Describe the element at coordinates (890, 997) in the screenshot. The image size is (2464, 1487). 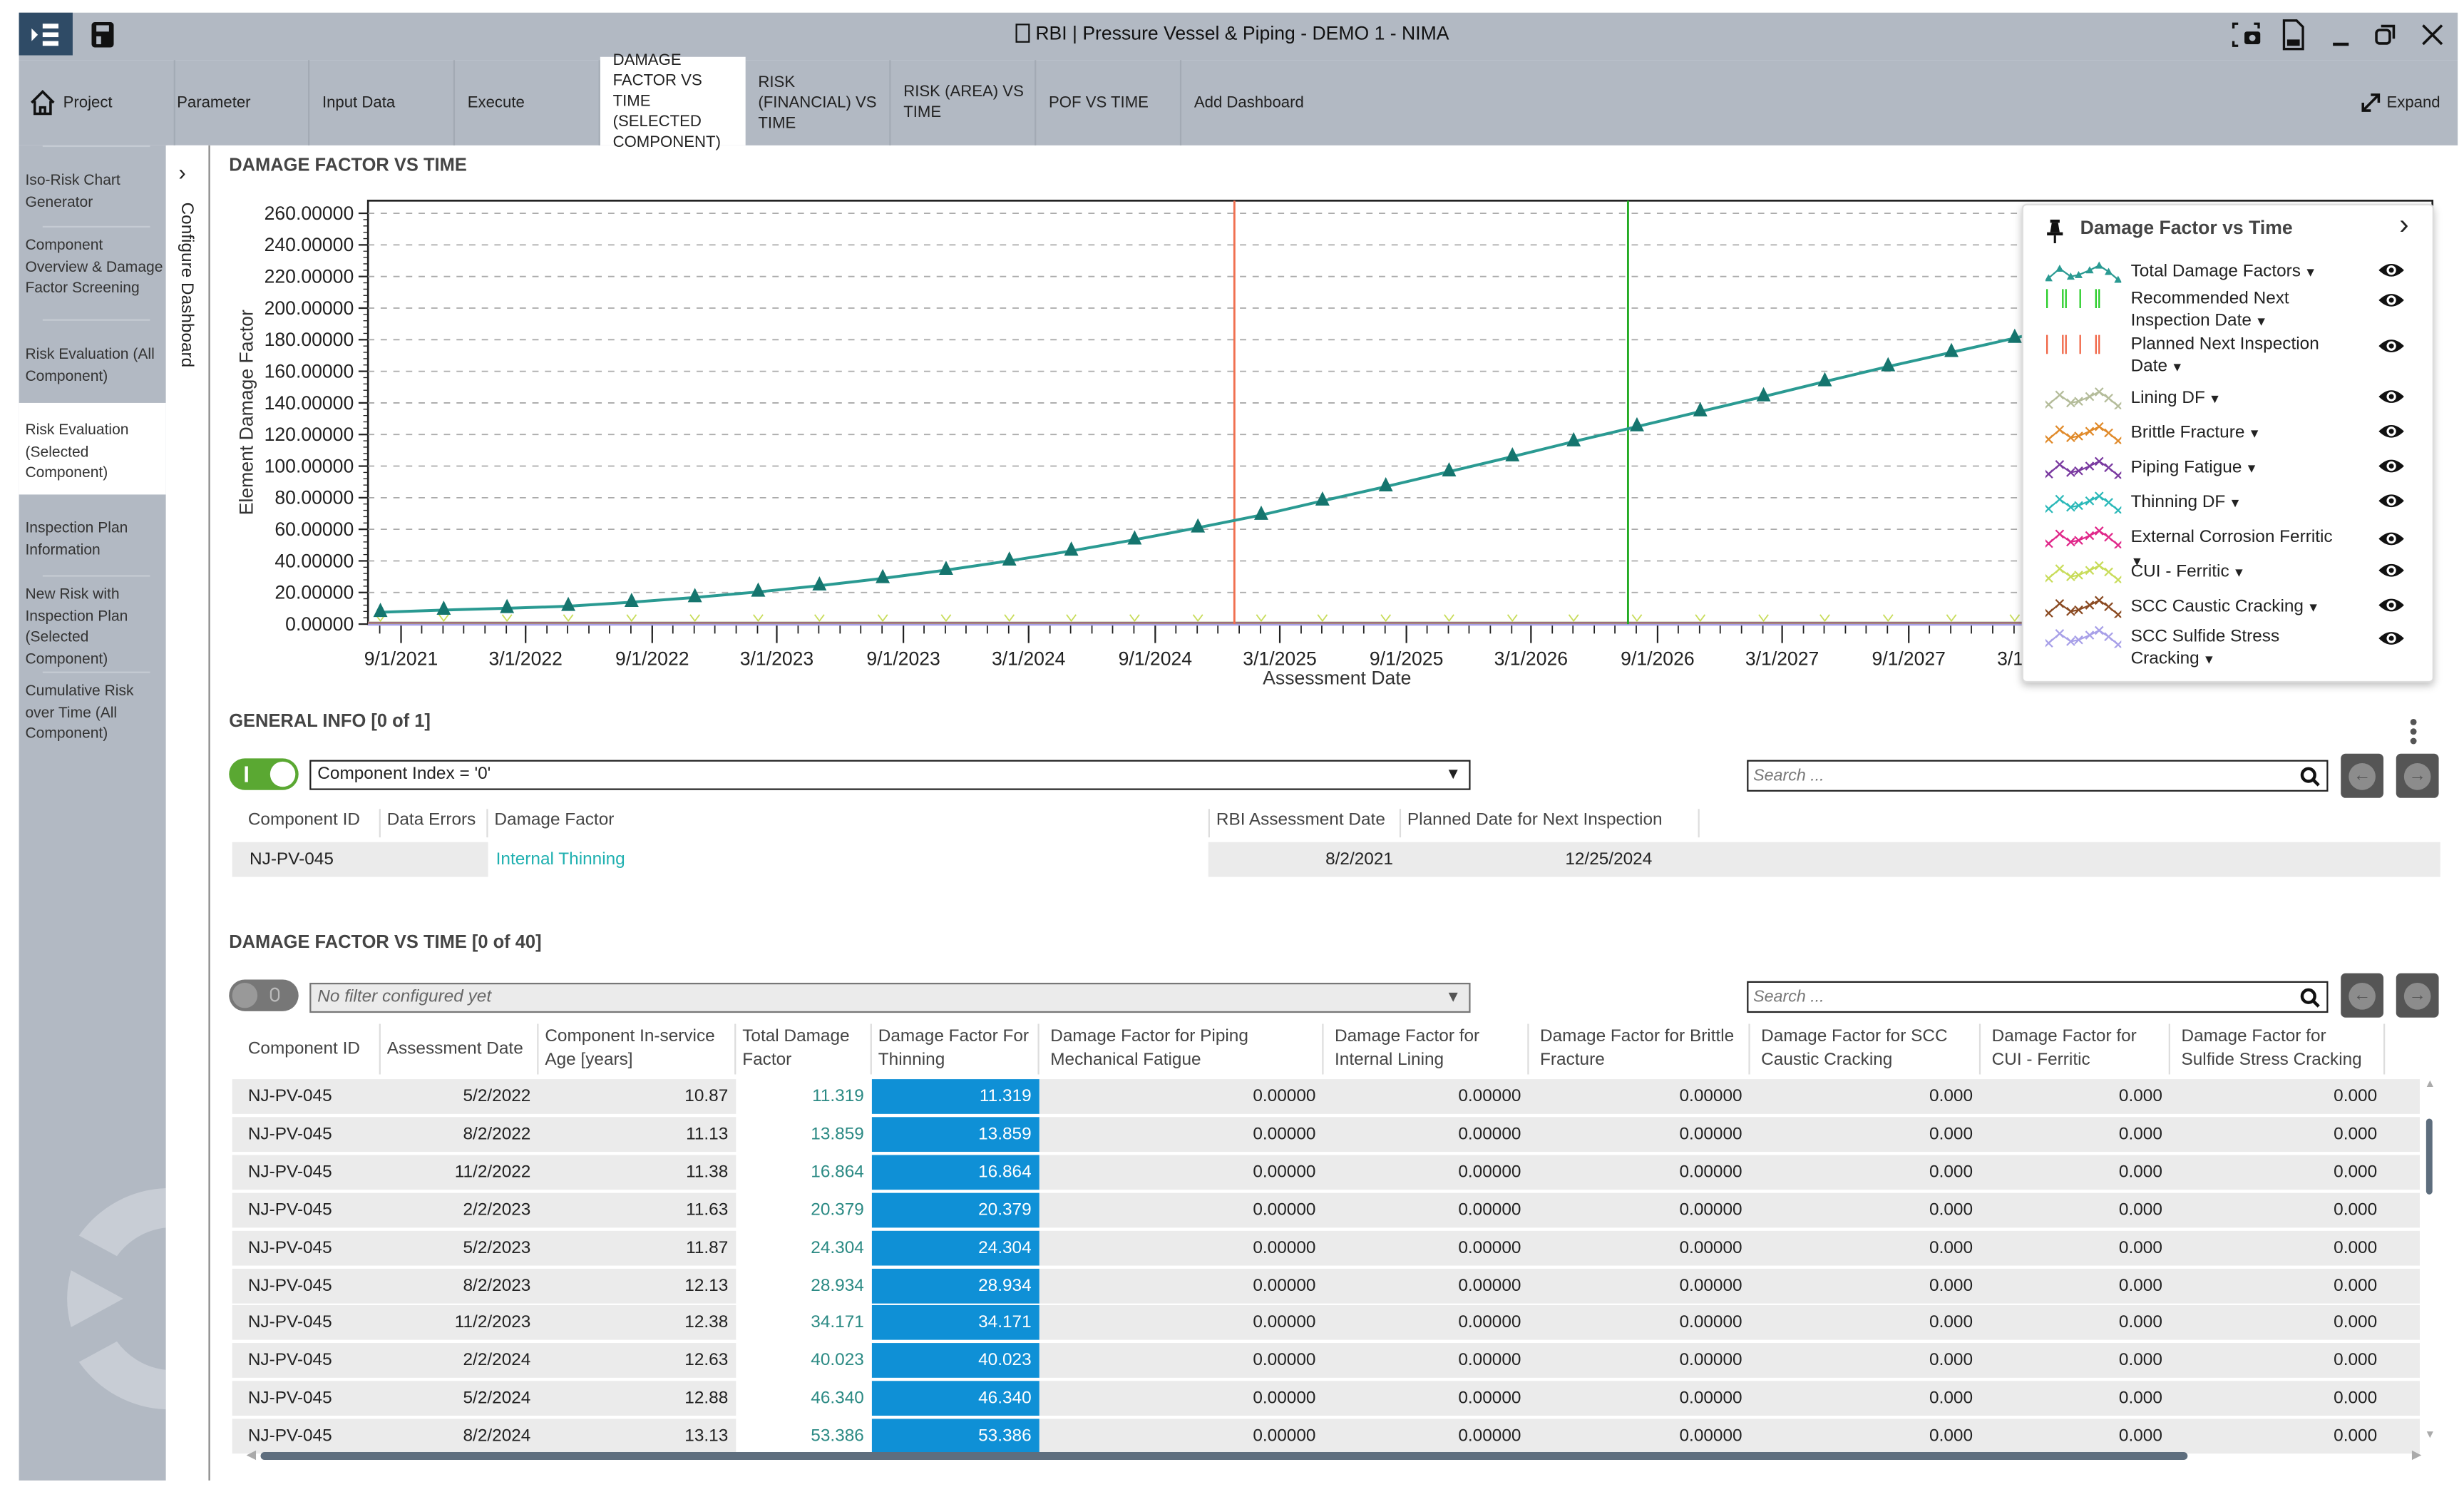
I see `df-filter-select: No filter configured yet ▼` at that location.